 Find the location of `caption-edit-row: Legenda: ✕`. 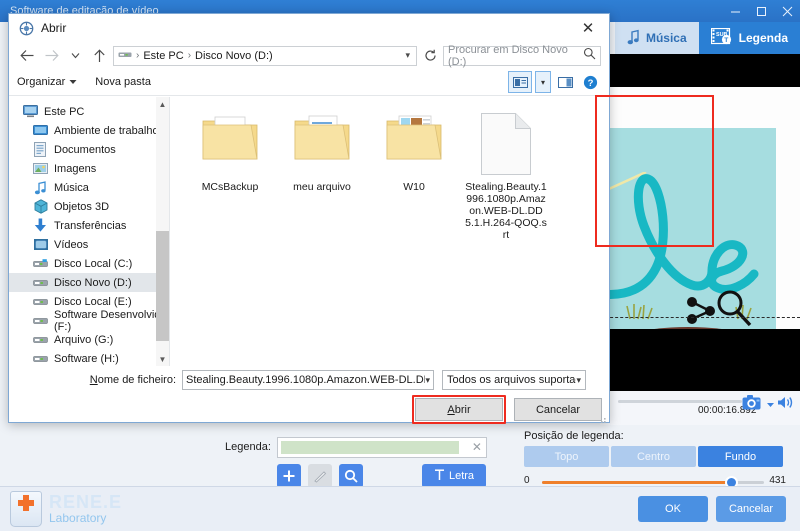

caption-edit-row: Legenda: ✕ is located at coordinates (365, 447).